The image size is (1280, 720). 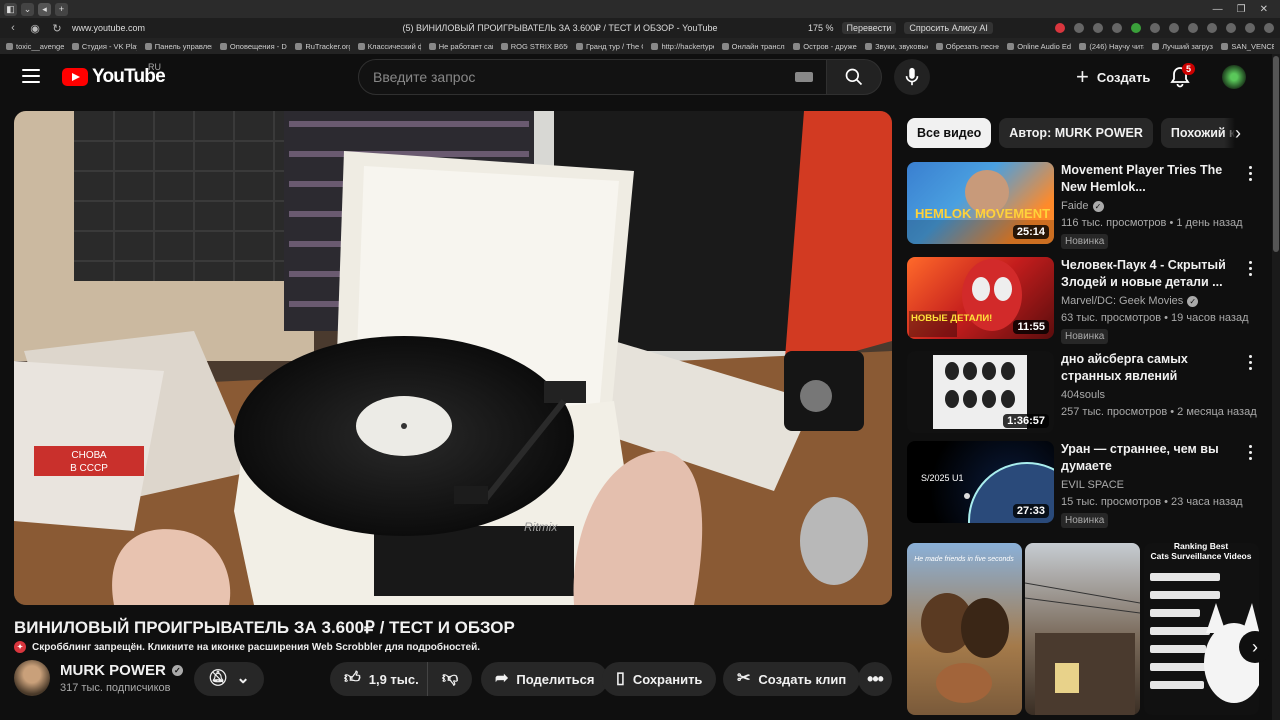 I want to click on short-item: He made friends in five seconds, so click(x=964, y=629).